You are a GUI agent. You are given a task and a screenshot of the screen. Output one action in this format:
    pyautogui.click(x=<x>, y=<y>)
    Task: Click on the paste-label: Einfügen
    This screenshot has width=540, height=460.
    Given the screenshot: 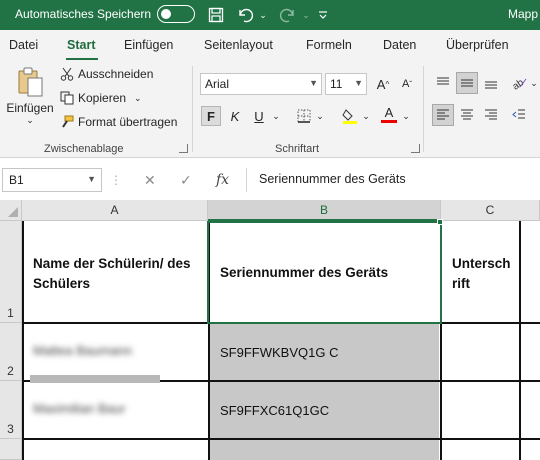 What is the action you would take?
    pyautogui.click(x=30, y=108)
    